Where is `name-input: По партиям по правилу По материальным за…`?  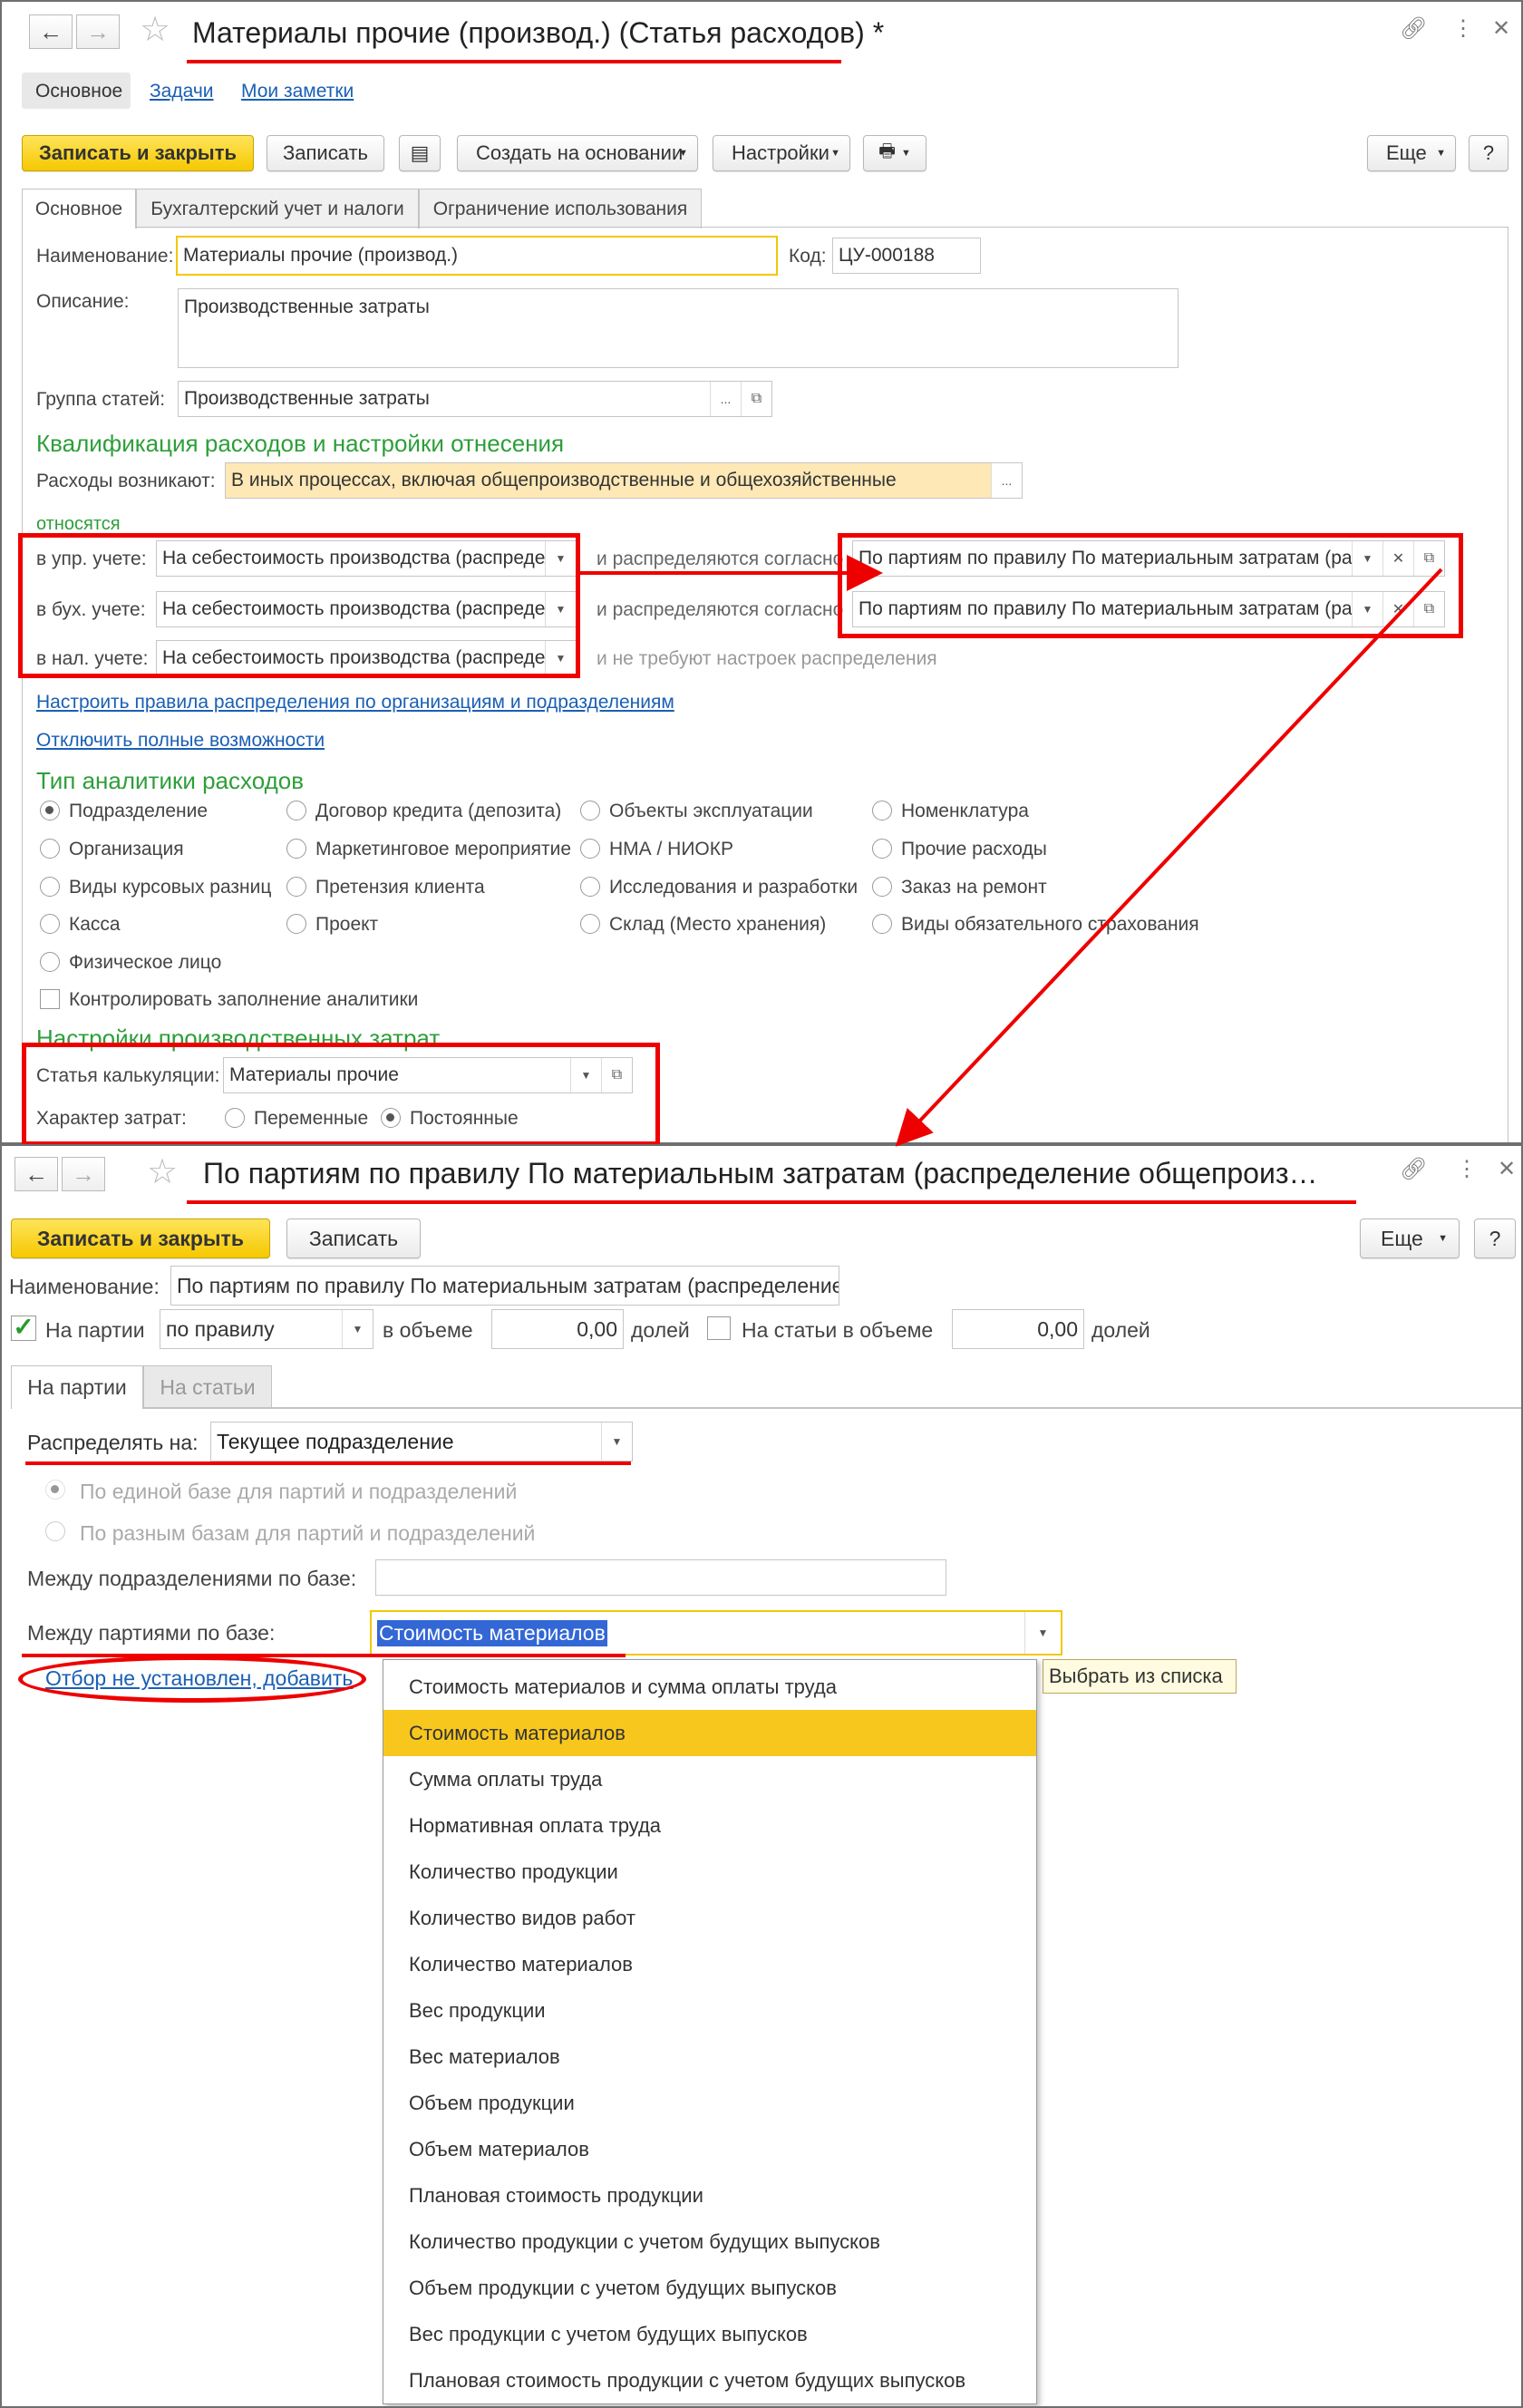
name-input: По партиям по правилу По материальным за… is located at coordinates (504, 1286).